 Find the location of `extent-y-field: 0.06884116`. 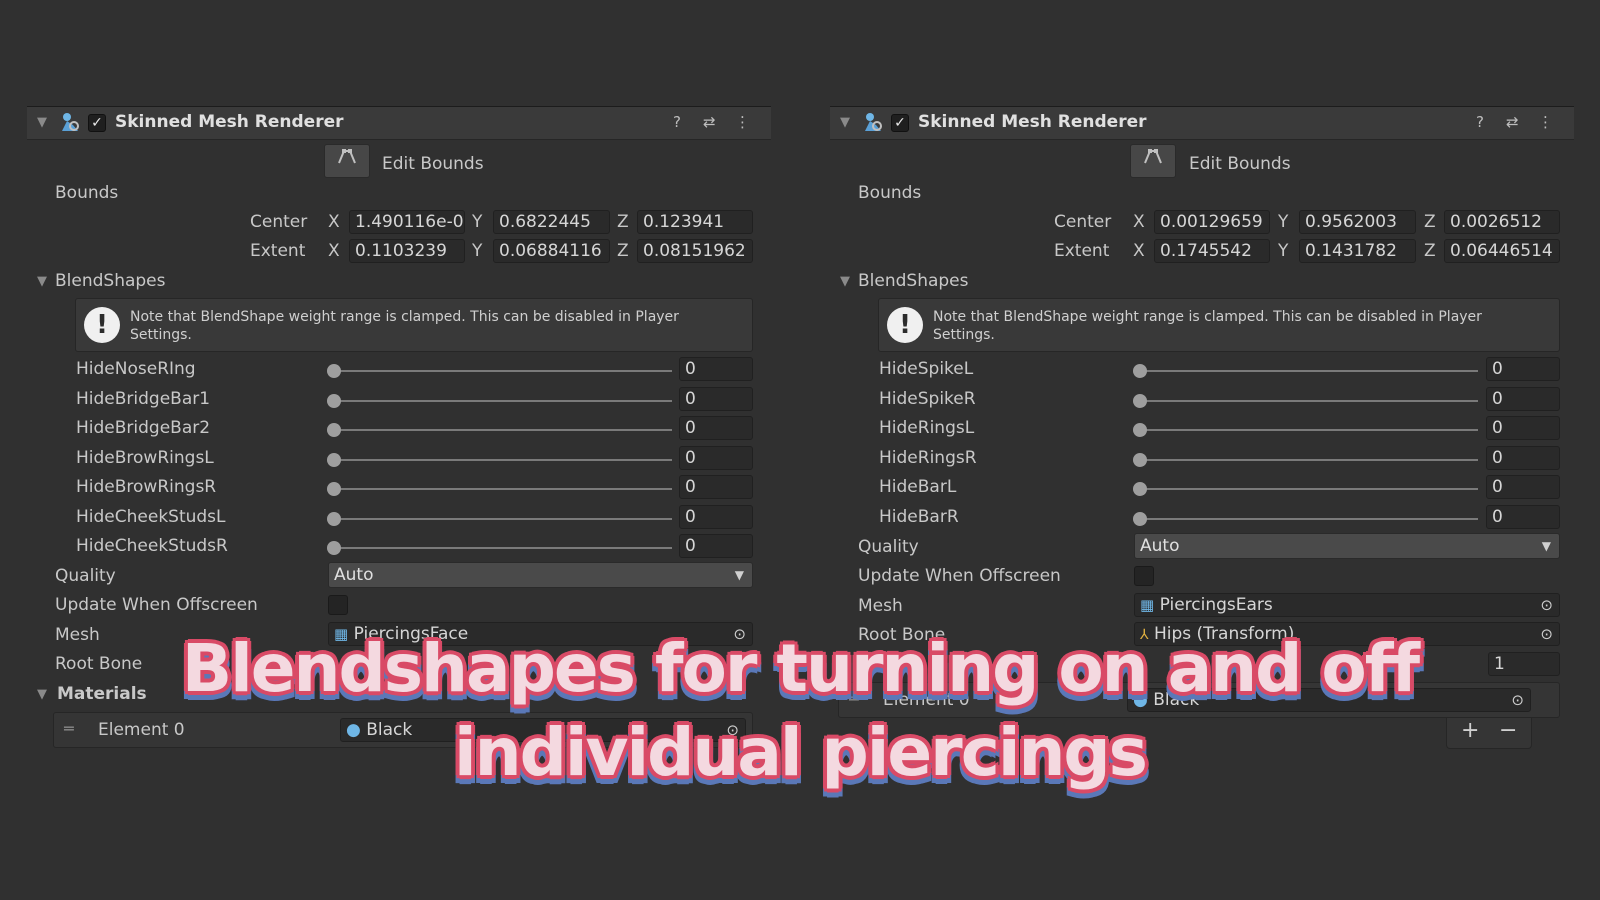

extent-y-field: 0.06884116 is located at coordinates (551, 251).